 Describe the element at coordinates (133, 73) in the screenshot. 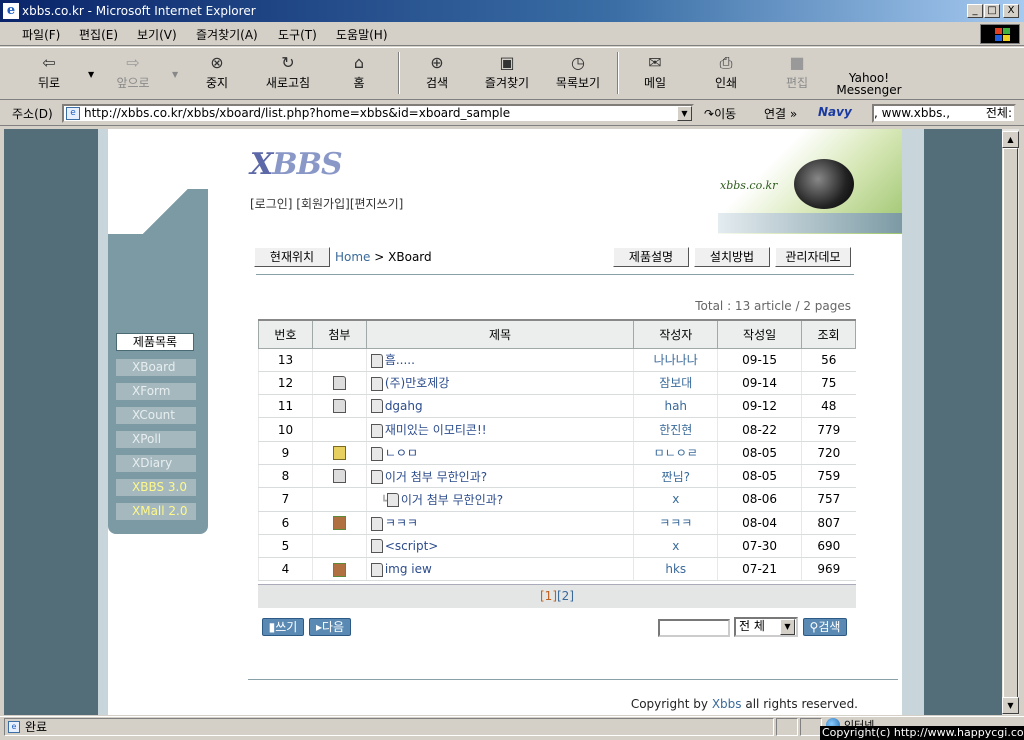

I see `forward-button: ⇨ 앞으로` at that location.